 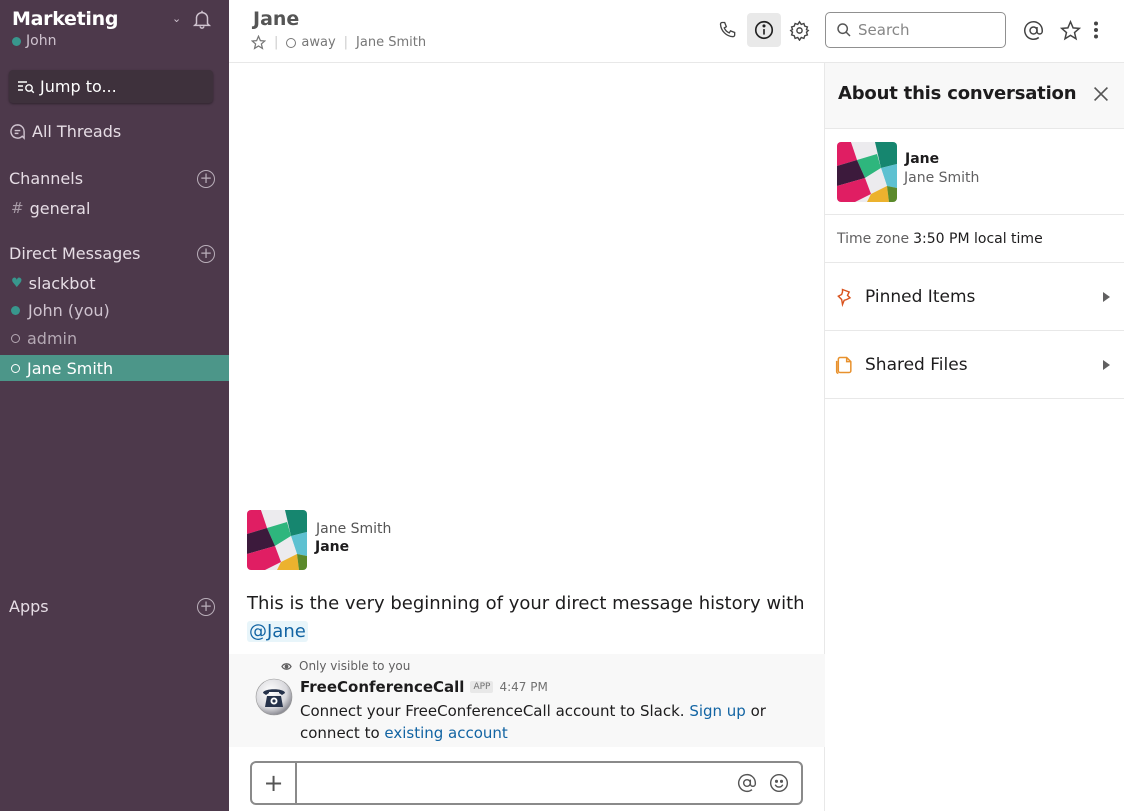 What do you see at coordinates (46, 178) in the screenshot?
I see `channels-title: Channels` at bounding box center [46, 178].